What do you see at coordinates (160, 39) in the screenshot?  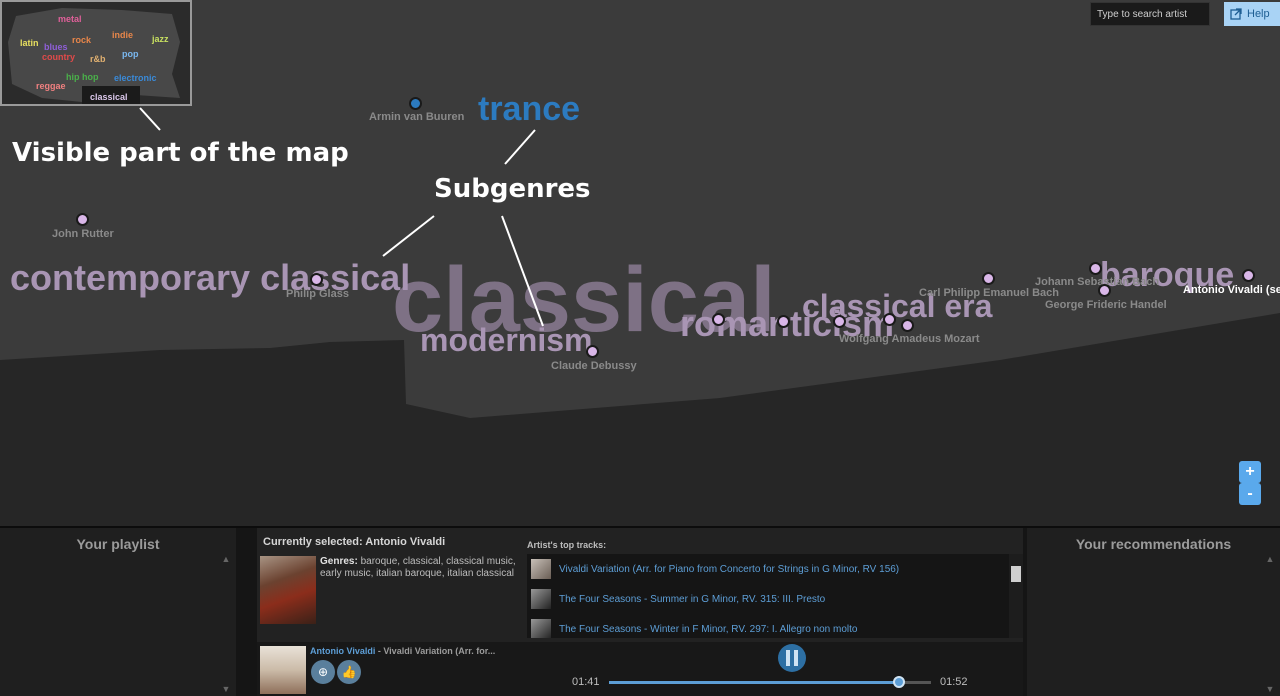 I see `minimap-genre: jazz` at bounding box center [160, 39].